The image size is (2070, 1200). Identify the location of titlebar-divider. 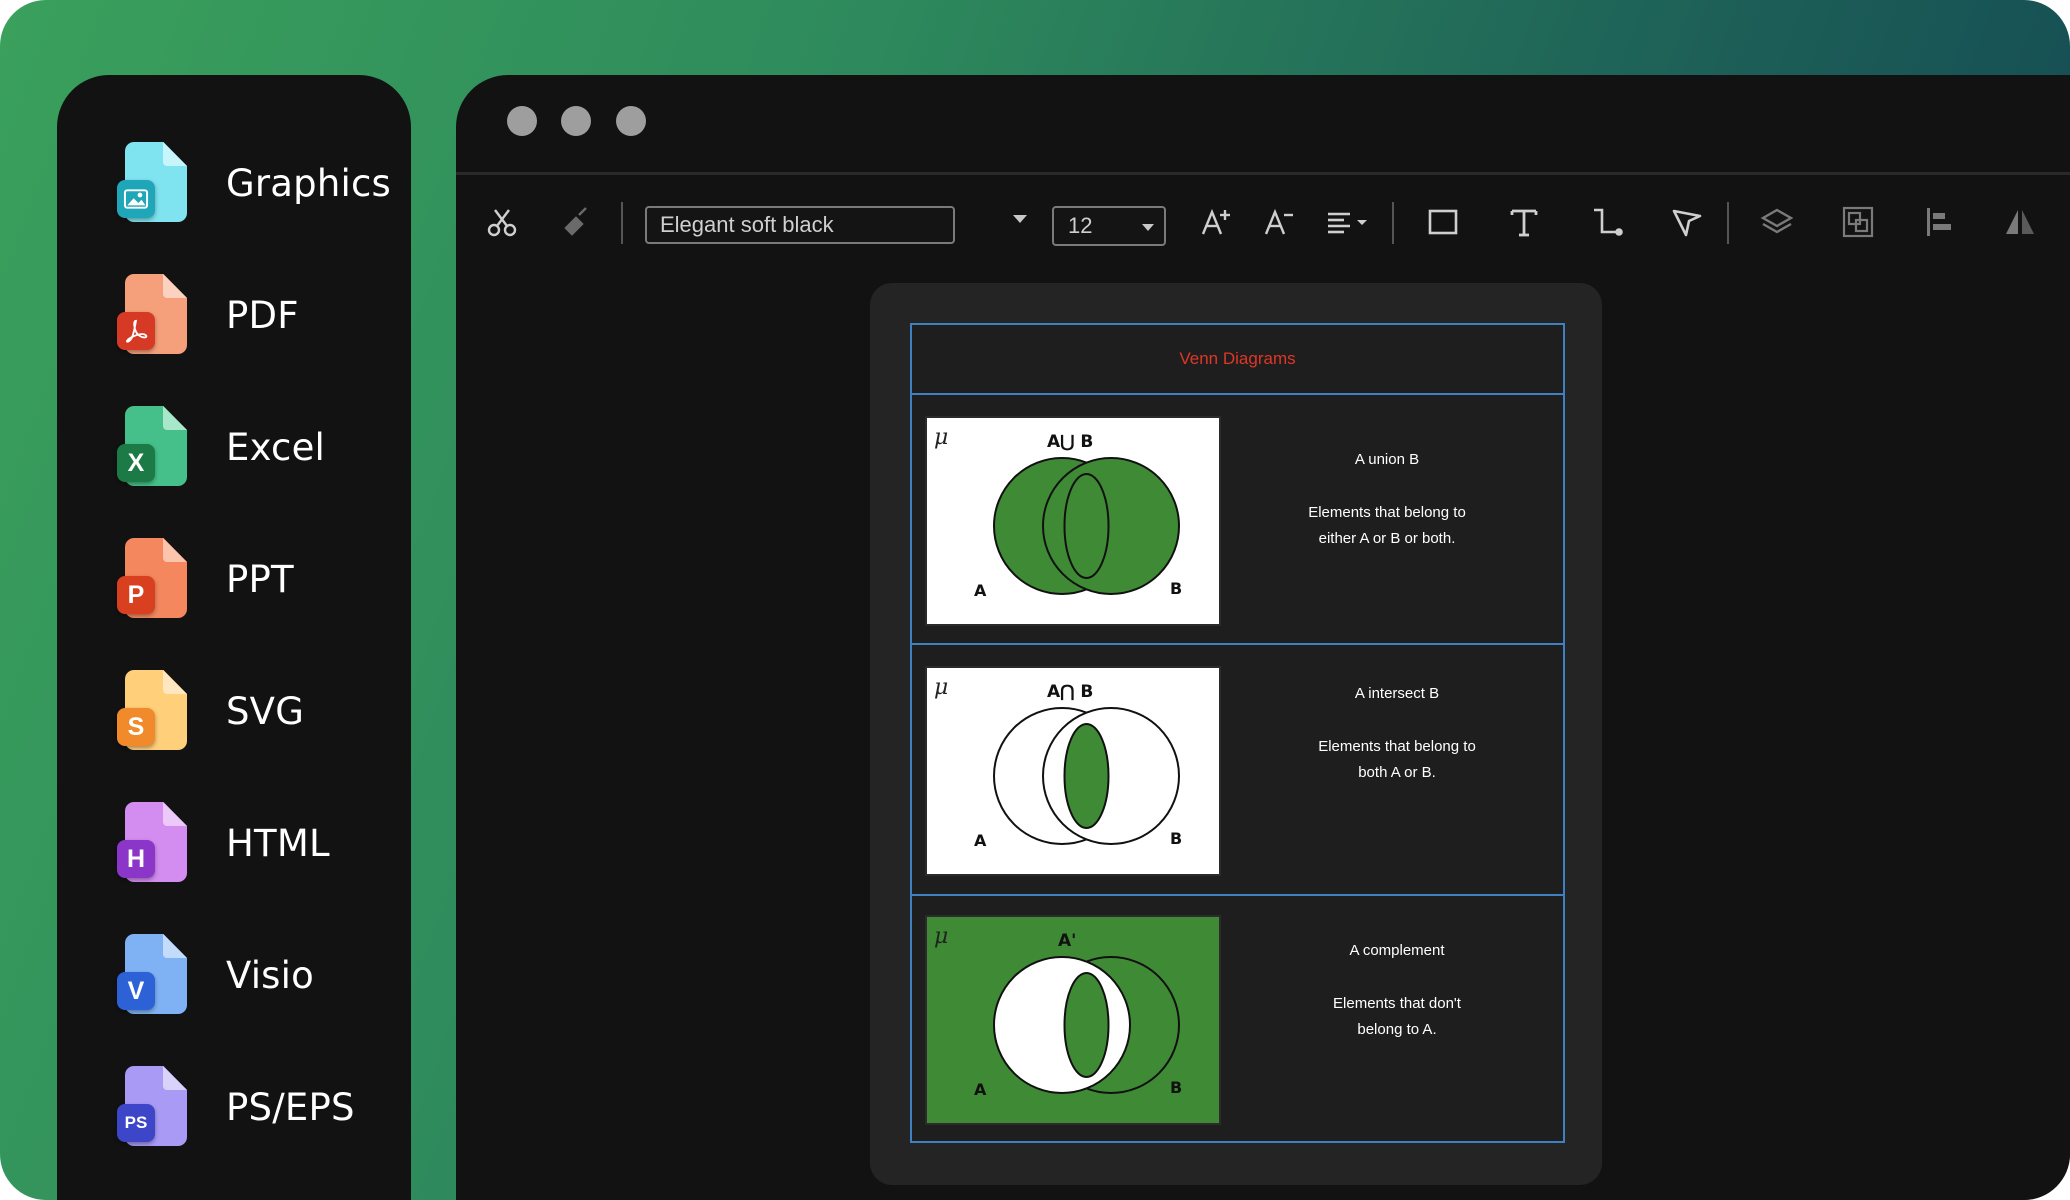
(1263, 173).